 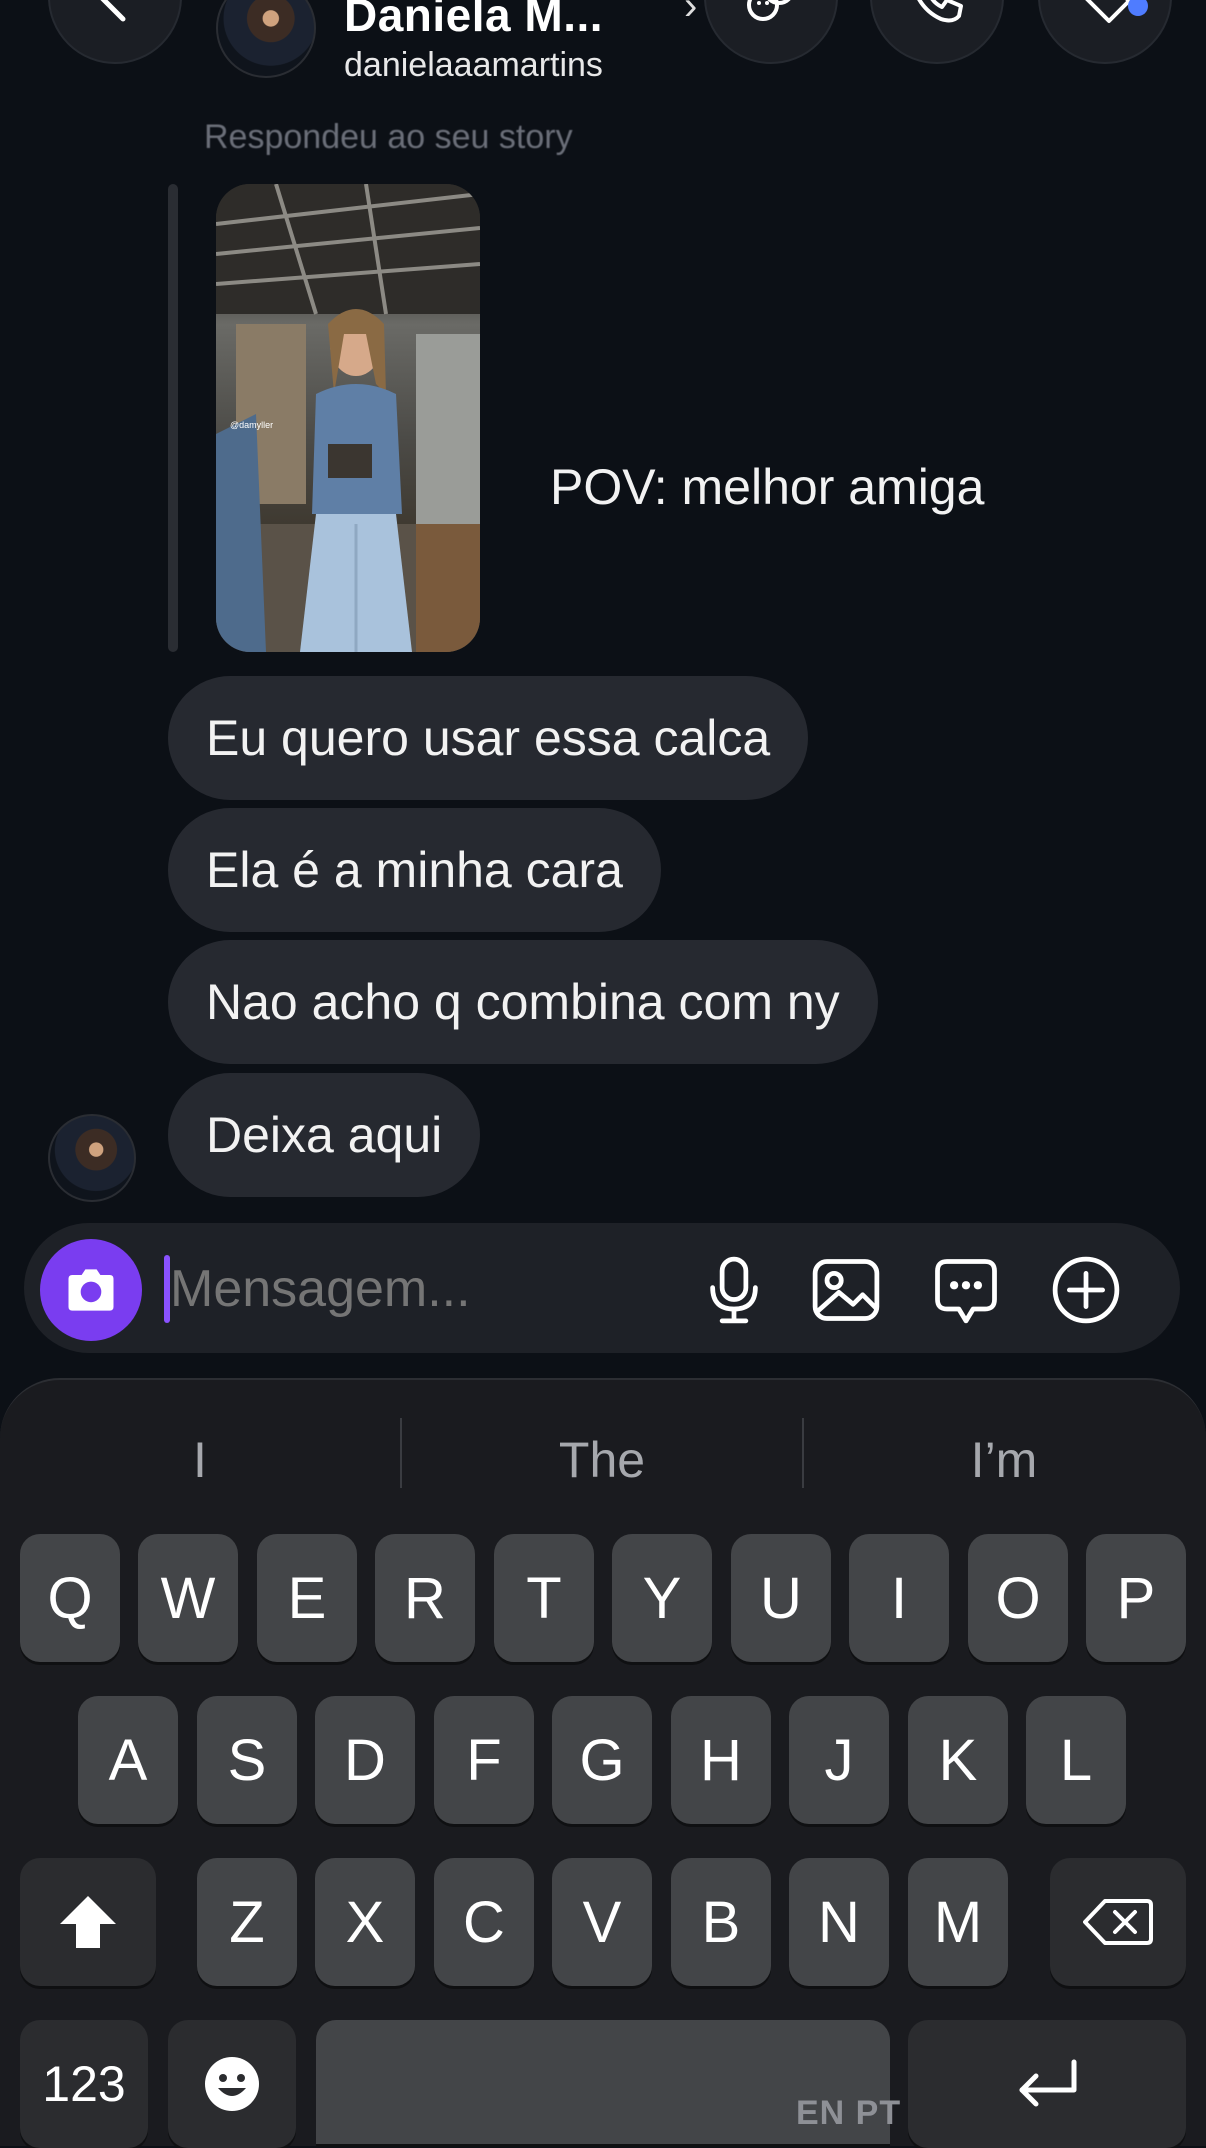 I want to click on return-key, so click(x=1047, y=2084).